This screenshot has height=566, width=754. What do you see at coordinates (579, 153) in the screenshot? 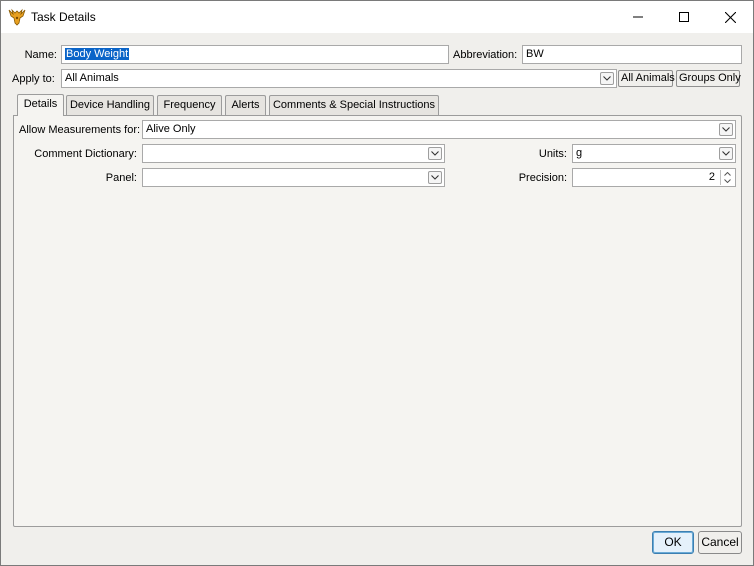
I see `units-value: g` at bounding box center [579, 153].